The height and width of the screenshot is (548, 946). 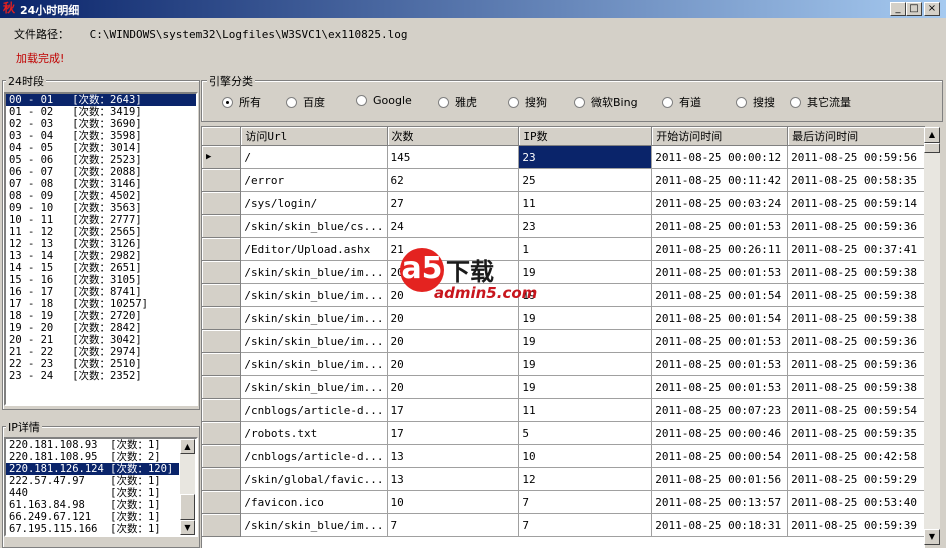 I want to click on column-header: 开始访问时间, so click(x=720, y=136).